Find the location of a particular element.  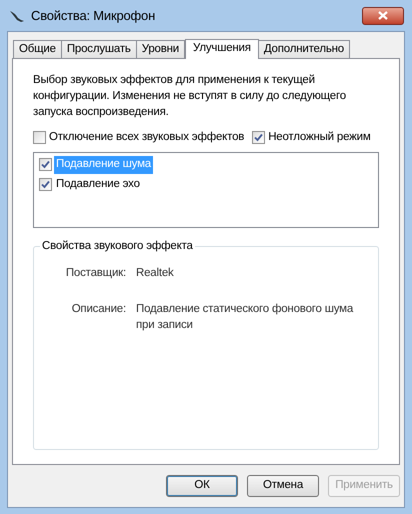

tab: Улучшения is located at coordinates (222, 49).